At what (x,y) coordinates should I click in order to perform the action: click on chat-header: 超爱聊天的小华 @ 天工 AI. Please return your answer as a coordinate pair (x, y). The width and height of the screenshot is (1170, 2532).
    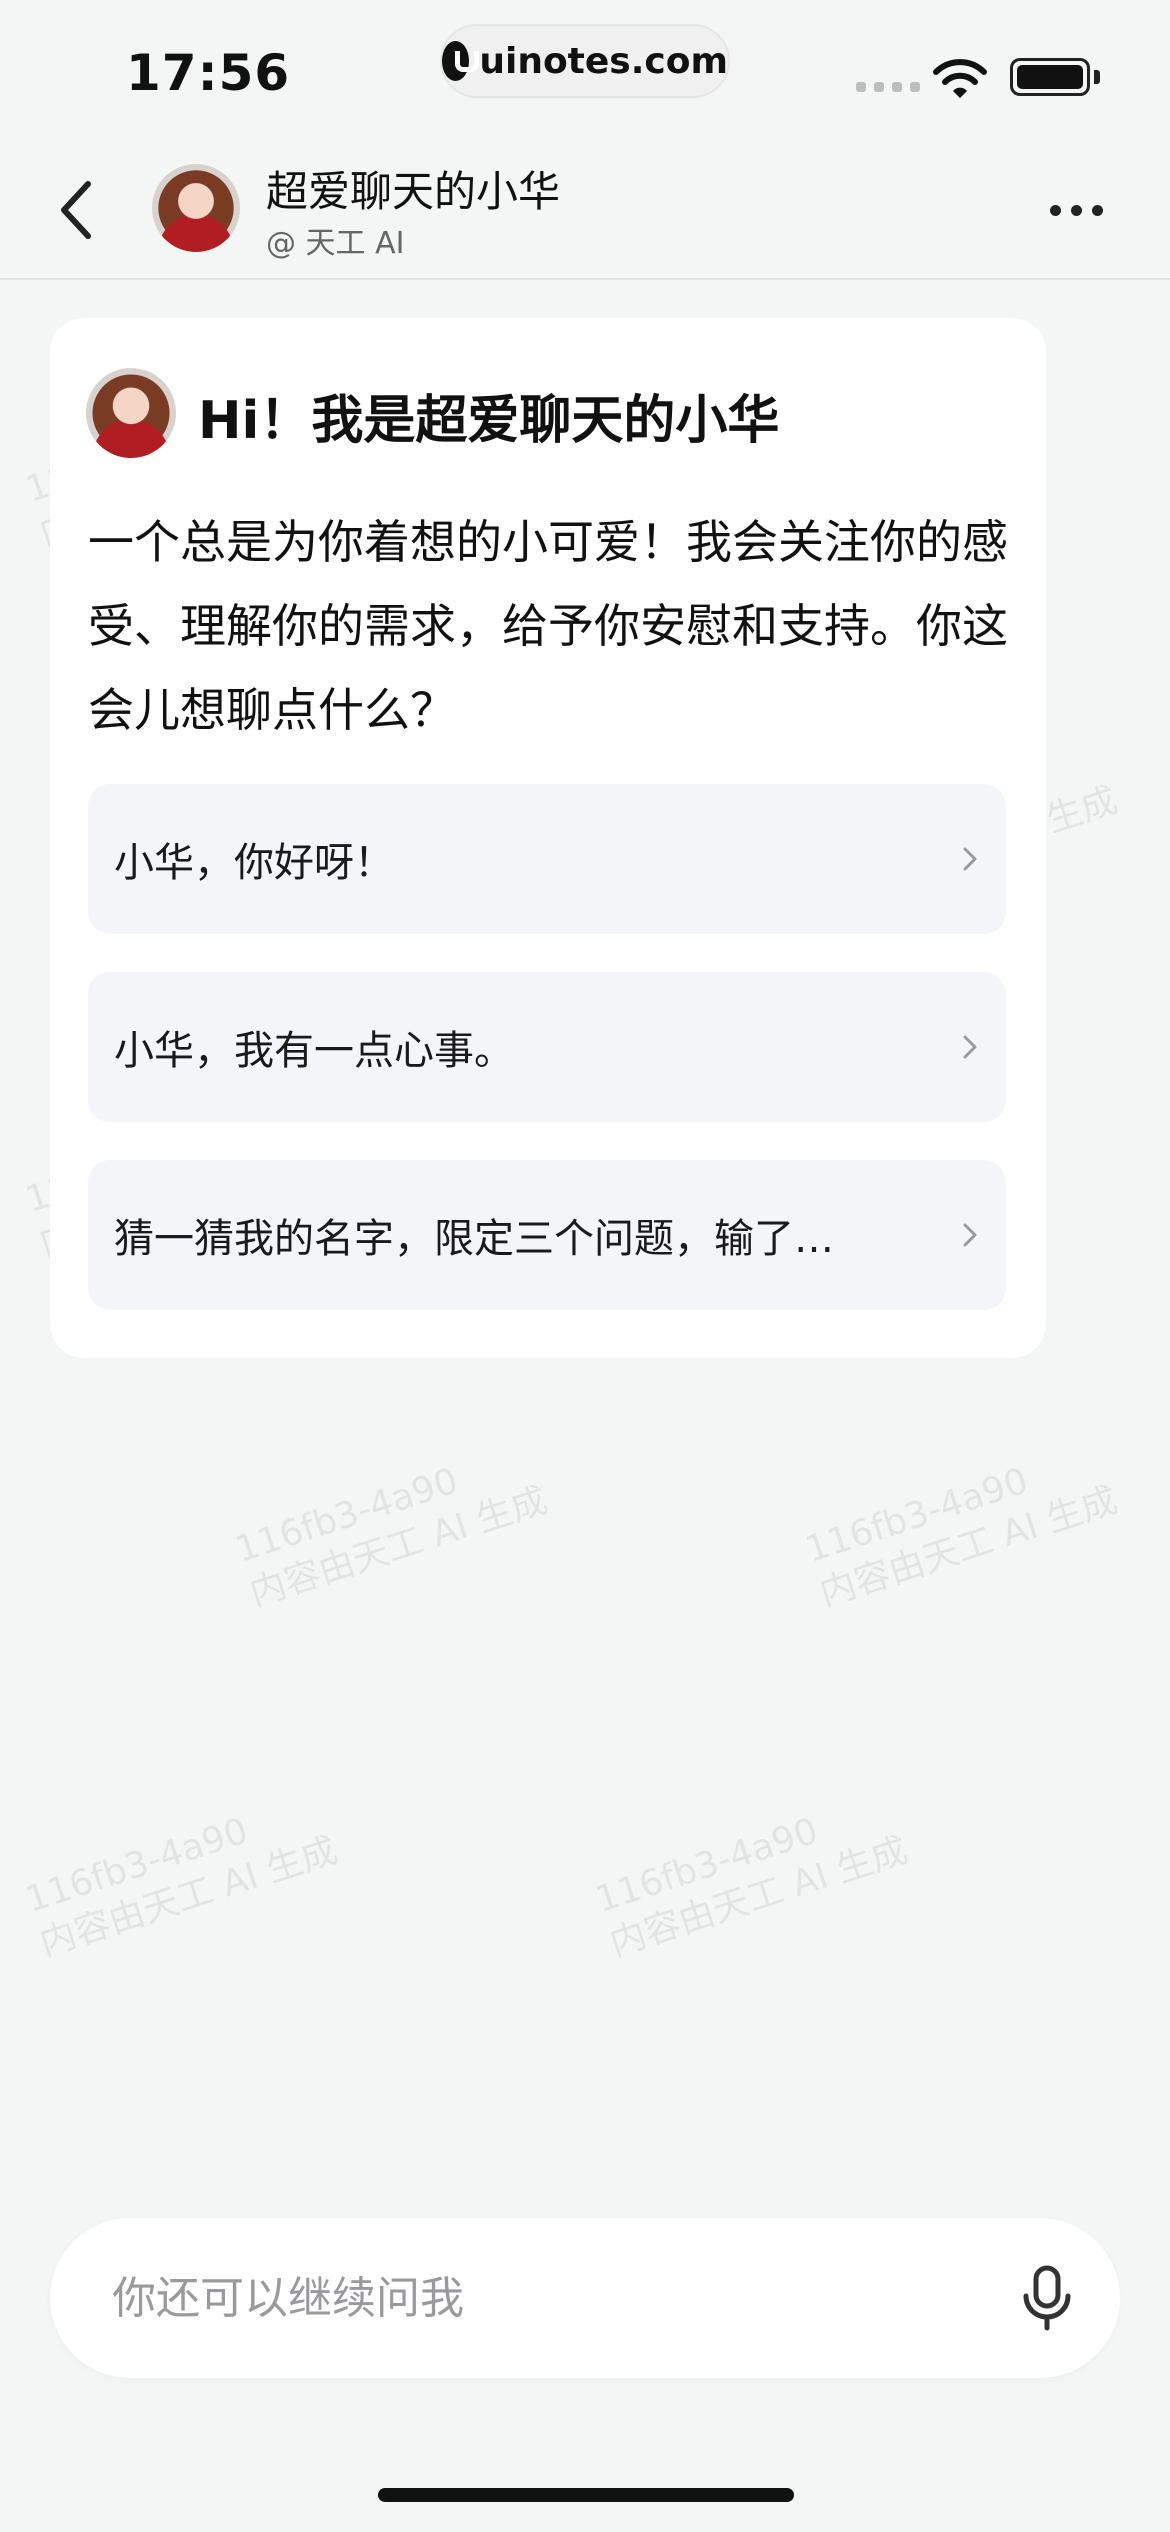
    Looking at the image, I should click on (585, 210).